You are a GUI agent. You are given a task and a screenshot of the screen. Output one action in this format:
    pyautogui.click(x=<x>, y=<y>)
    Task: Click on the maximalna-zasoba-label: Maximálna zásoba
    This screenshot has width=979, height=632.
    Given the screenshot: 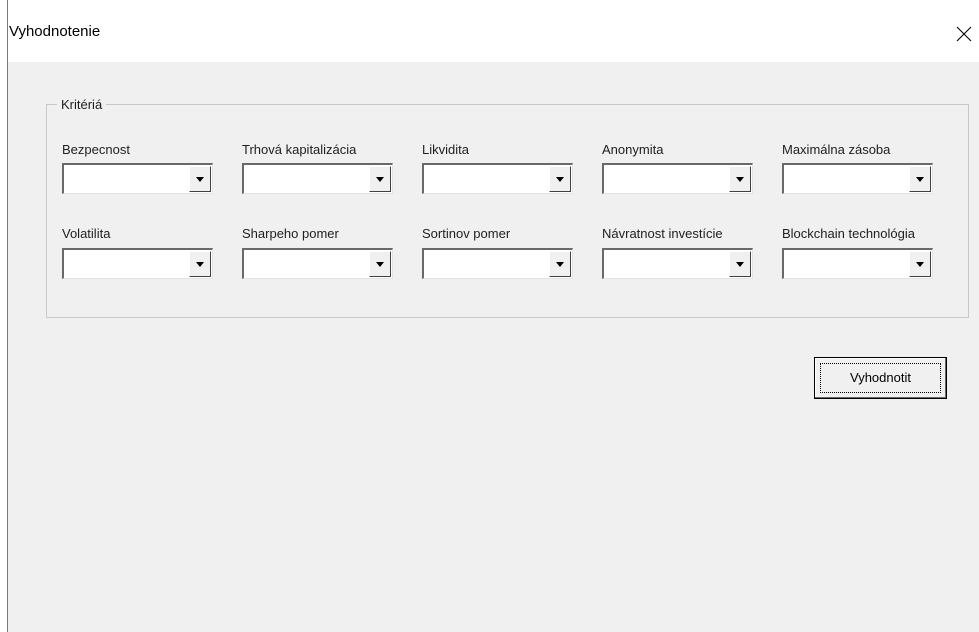 What is the action you would take?
    pyautogui.click(x=836, y=149)
    